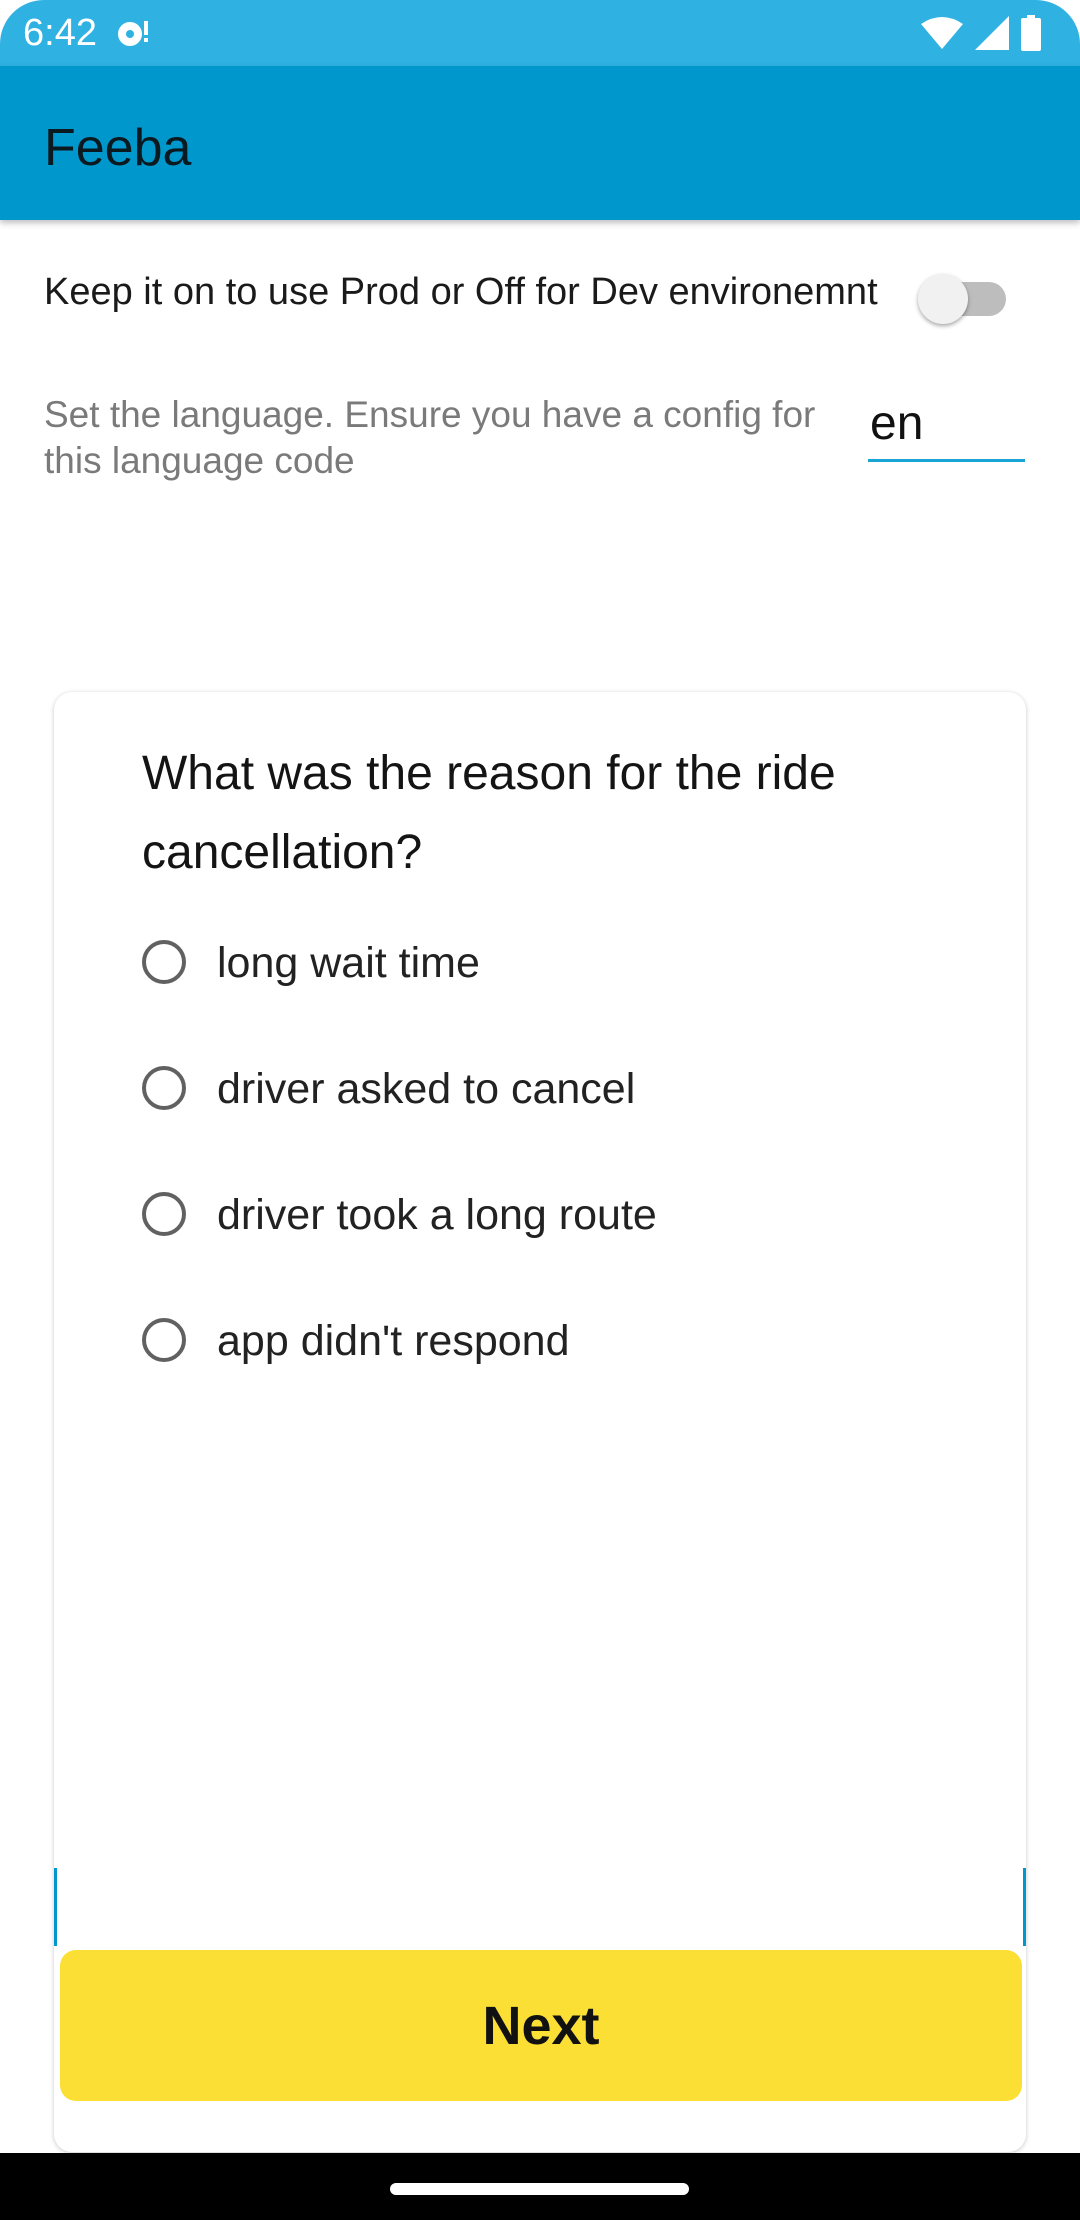 This screenshot has width=1080, height=2220. I want to click on survey-option: driver took a long route, so click(542, 1225).